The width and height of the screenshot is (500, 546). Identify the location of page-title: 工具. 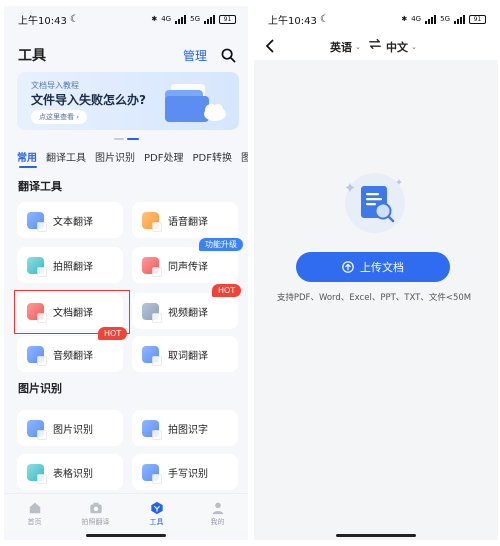
(32, 56).